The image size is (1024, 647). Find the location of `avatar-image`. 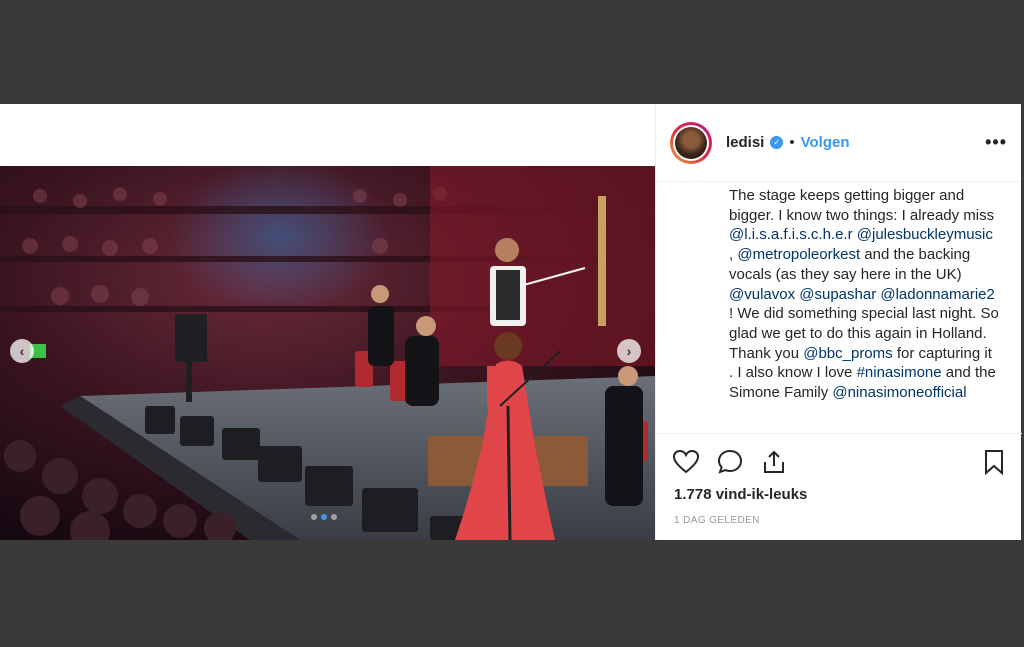

avatar-image is located at coordinates (691, 142).